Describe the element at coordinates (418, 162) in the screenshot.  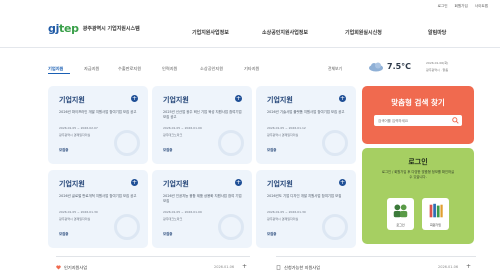
I see `login-panel-title: 로그인` at that location.